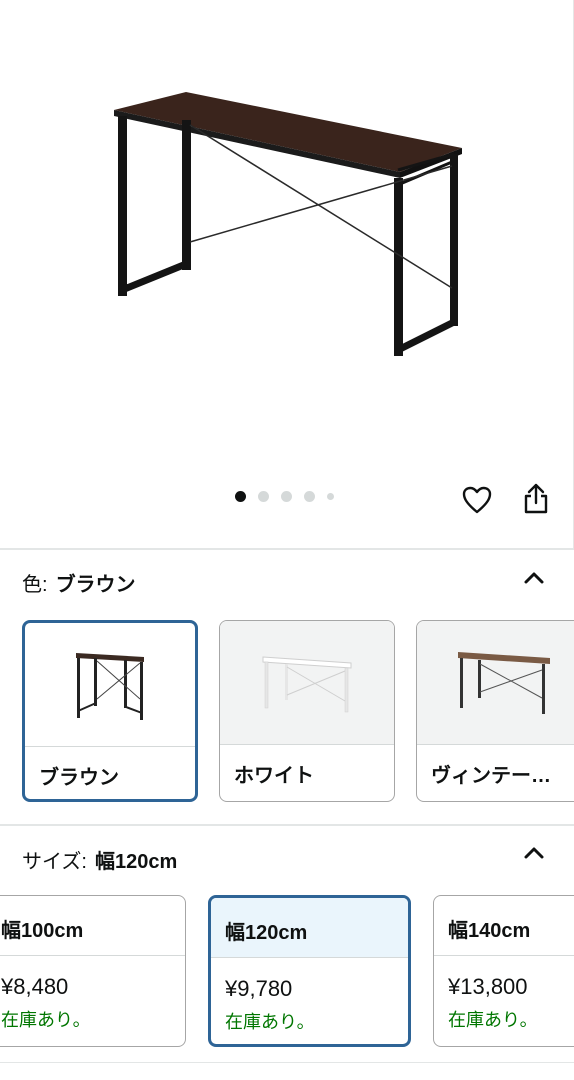 The width and height of the screenshot is (574, 1080). What do you see at coordinates (92, 926) in the screenshot?
I see `size-option-label: 幅100cm` at bounding box center [92, 926].